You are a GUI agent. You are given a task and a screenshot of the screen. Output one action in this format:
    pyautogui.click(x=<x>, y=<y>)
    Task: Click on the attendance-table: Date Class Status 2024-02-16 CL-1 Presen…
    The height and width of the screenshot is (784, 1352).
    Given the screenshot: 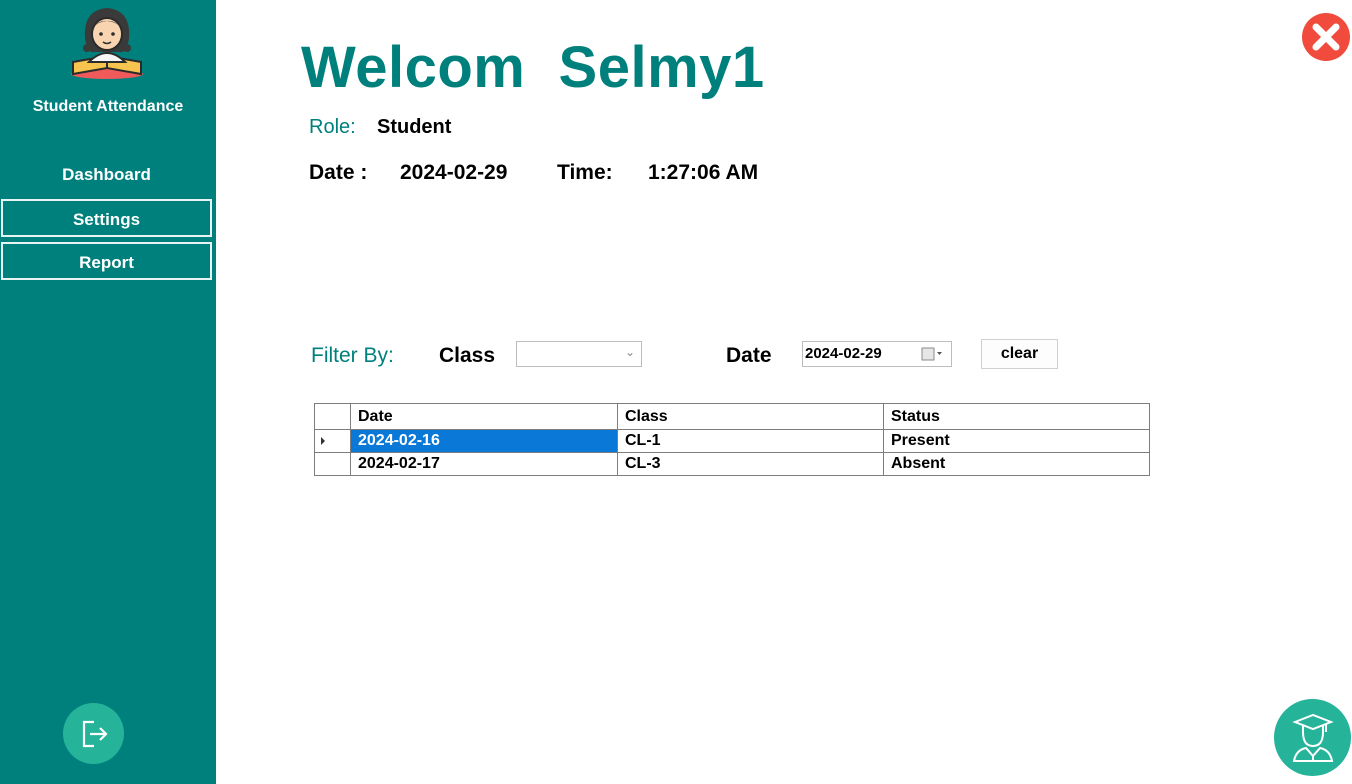 What is the action you would take?
    pyautogui.click(x=732, y=439)
    